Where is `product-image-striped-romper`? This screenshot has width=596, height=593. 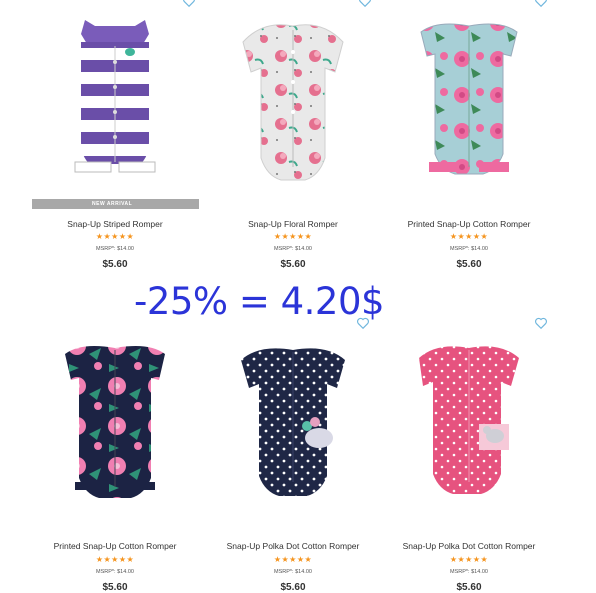
product-image-striped-romper is located at coordinates (115, 102).